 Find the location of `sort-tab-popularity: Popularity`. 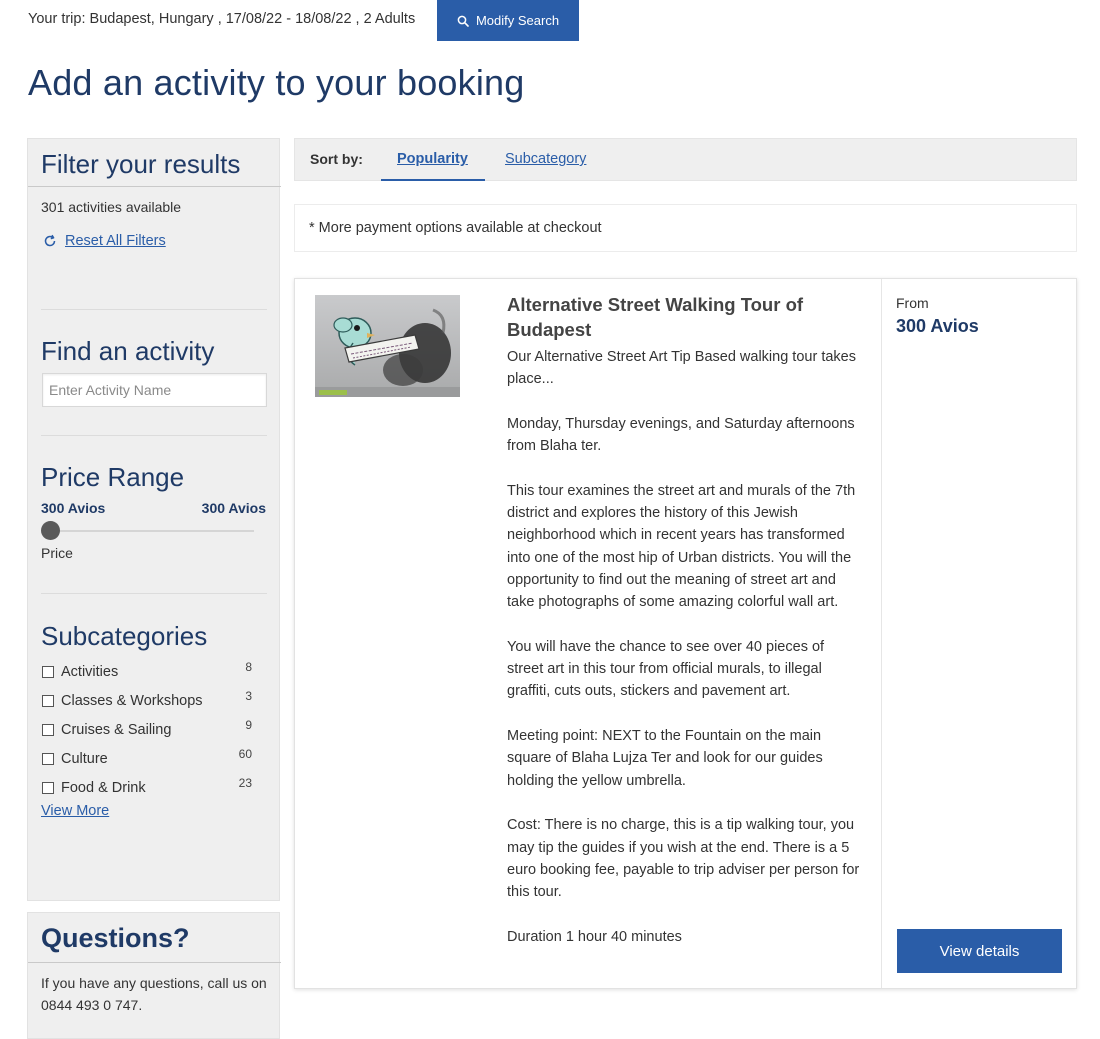

sort-tab-popularity: Popularity is located at coordinates (432, 159).